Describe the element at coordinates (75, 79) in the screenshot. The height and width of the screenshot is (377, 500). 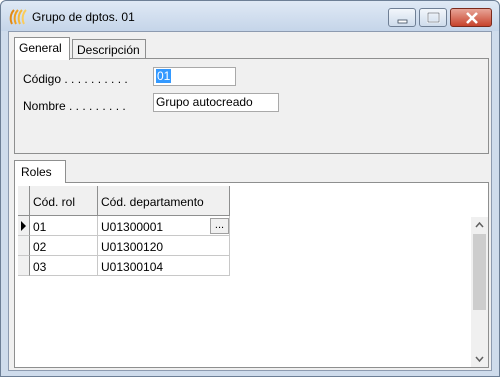
I see `codigo-label: Código . . . . . . . . . .` at that location.